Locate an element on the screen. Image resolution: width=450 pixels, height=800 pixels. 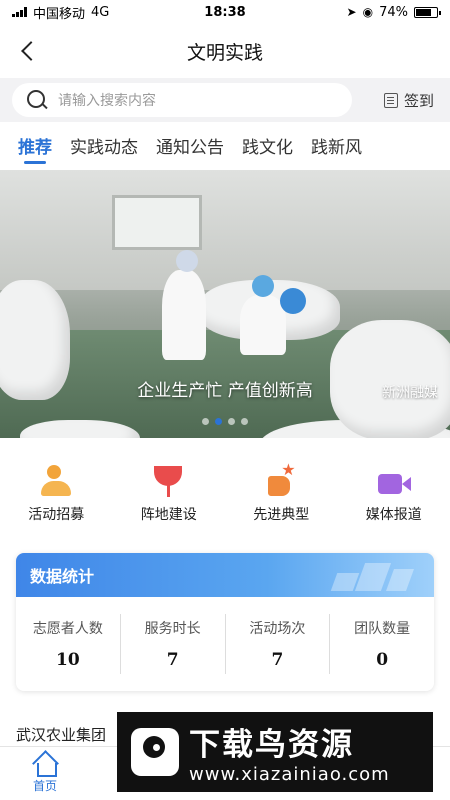
tab-practice-news: 实践动态 is located at coordinates (104, 145).